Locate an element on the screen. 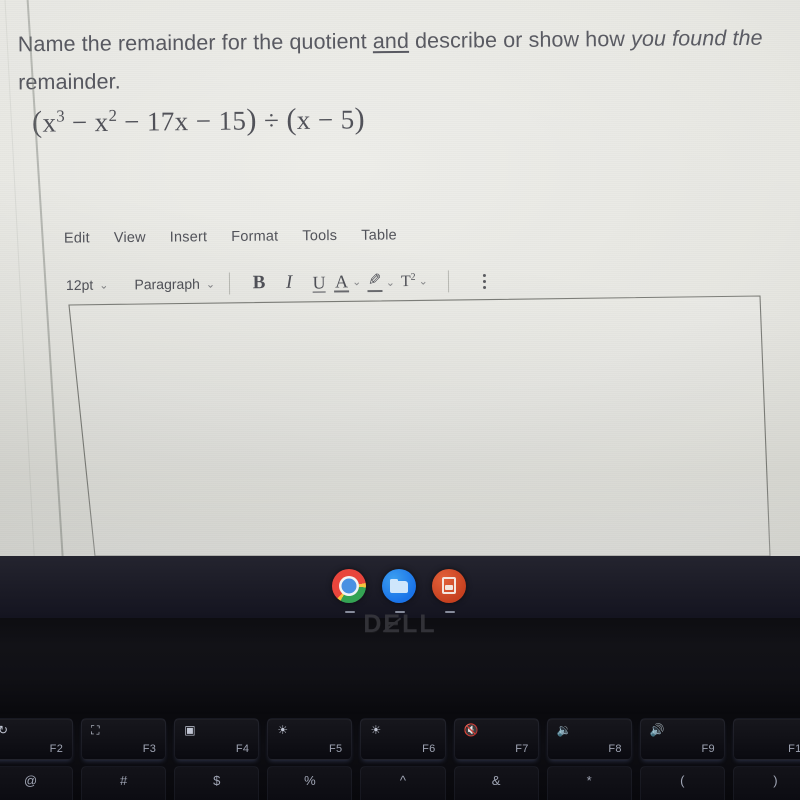 The height and width of the screenshot is (800, 800). menu-item-tools: Tools is located at coordinates (319, 236).